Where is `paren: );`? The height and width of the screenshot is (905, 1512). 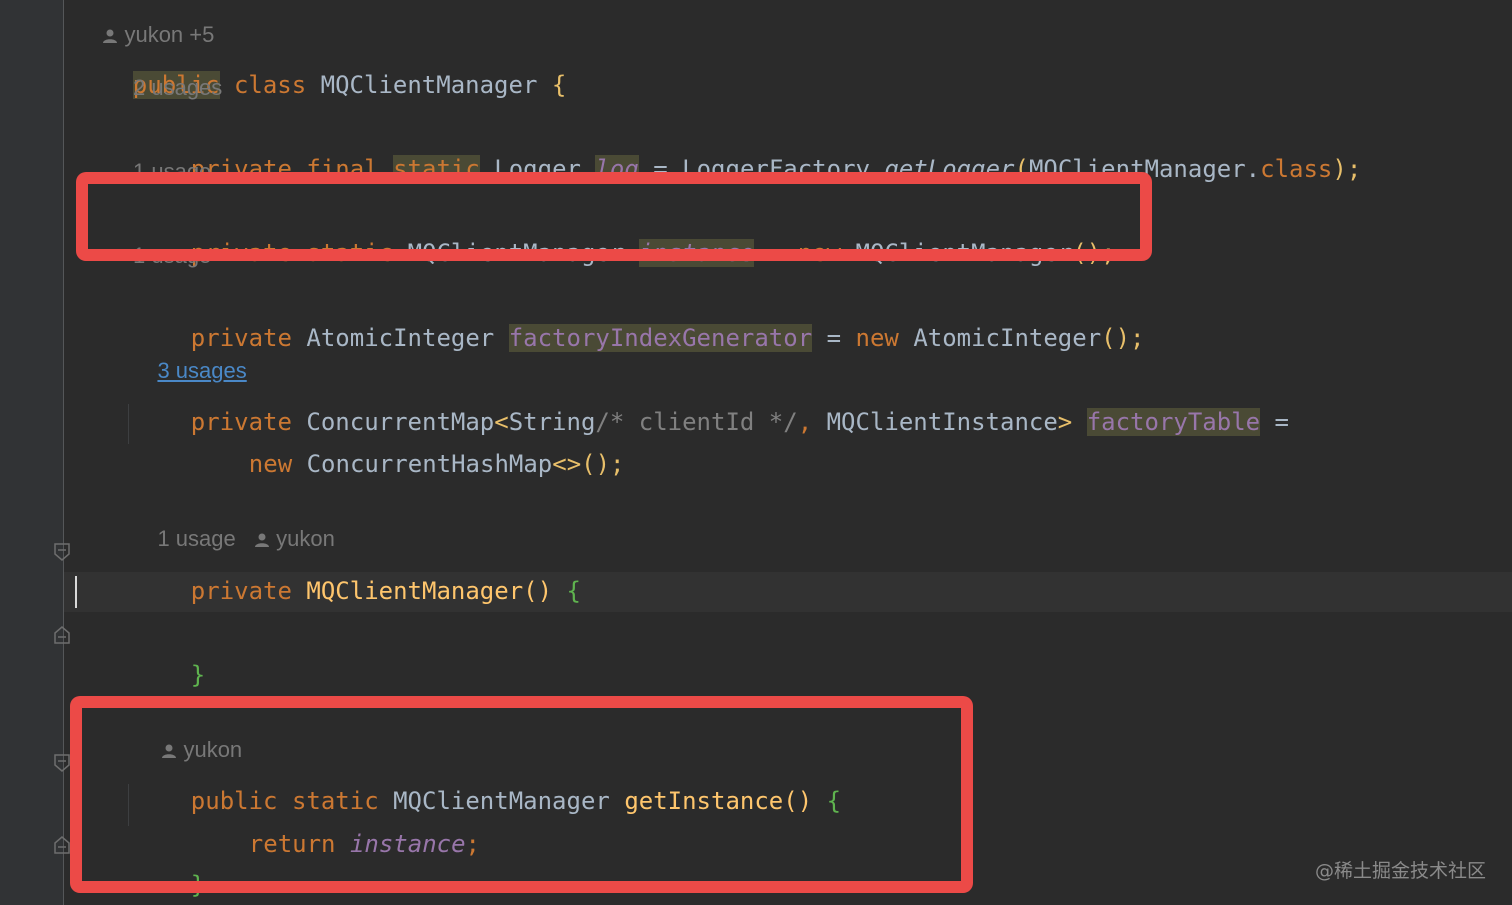
paren: ); is located at coordinates (1347, 169).